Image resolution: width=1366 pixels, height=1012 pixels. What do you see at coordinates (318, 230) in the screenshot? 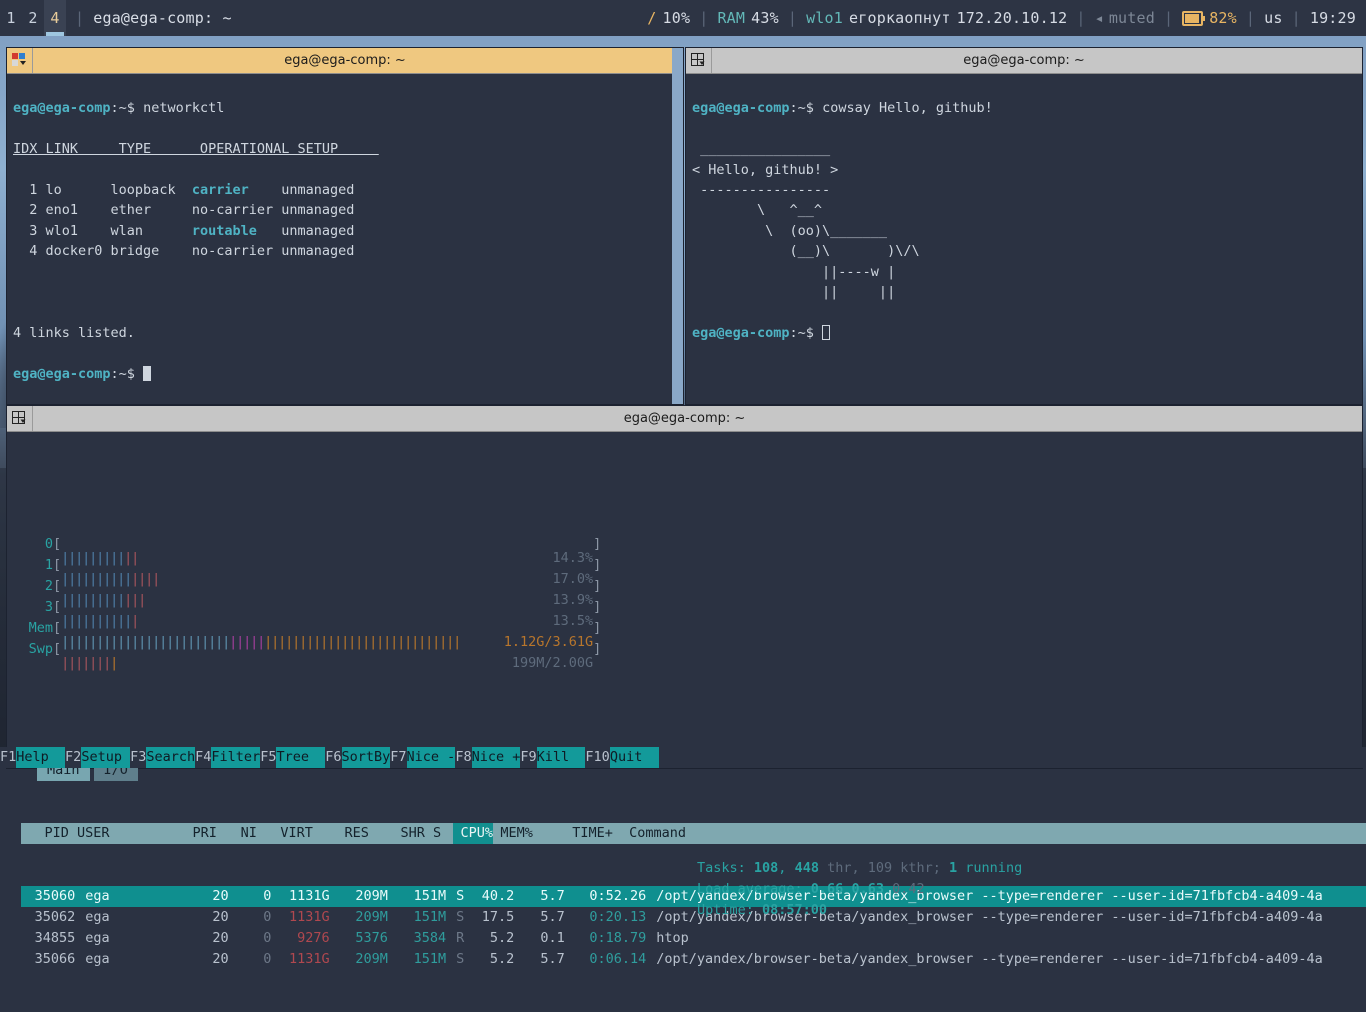
I see `link-setup: unmanaged` at bounding box center [318, 230].